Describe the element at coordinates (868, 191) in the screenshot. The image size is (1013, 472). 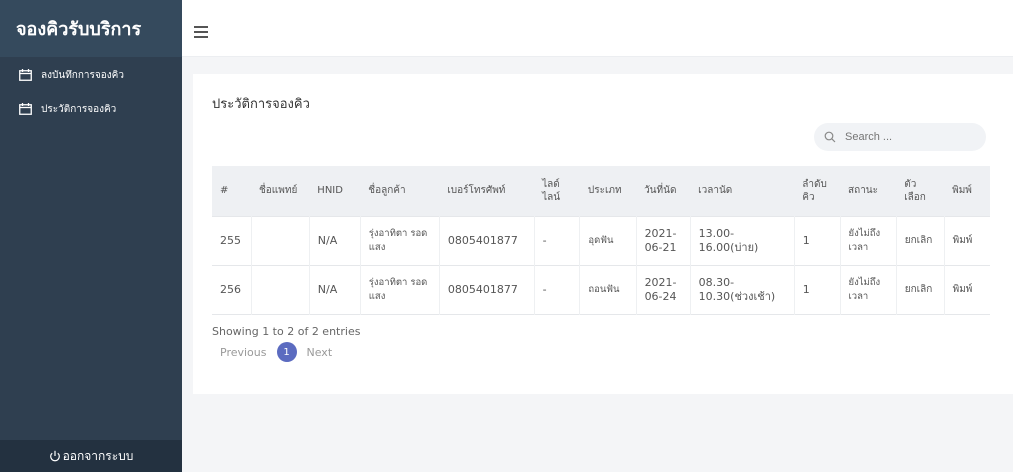
I see `column-header: สถานะ` at that location.